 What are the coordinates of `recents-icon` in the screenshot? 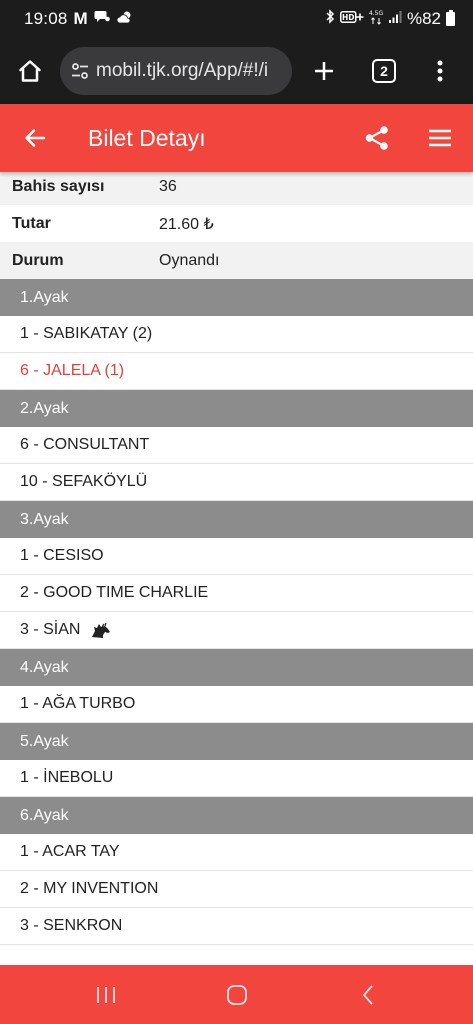 It's located at (105, 994).